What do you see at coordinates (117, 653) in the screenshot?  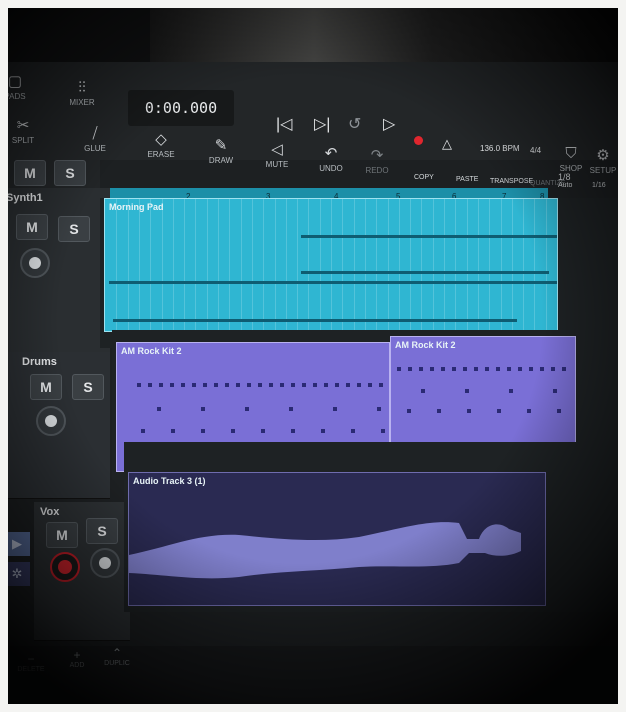 I see `duplicate-icon: ⌃` at bounding box center [117, 653].